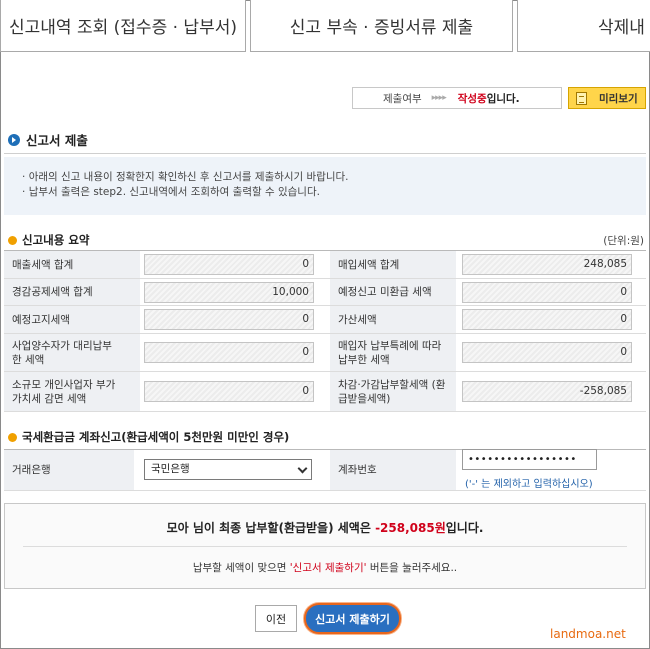 Image resolution: width=650 pixels, height=649 pixels. Describe the element at coordinates (14, 139) in the screenshot. I see `arrow-bullet-icon` at that location.